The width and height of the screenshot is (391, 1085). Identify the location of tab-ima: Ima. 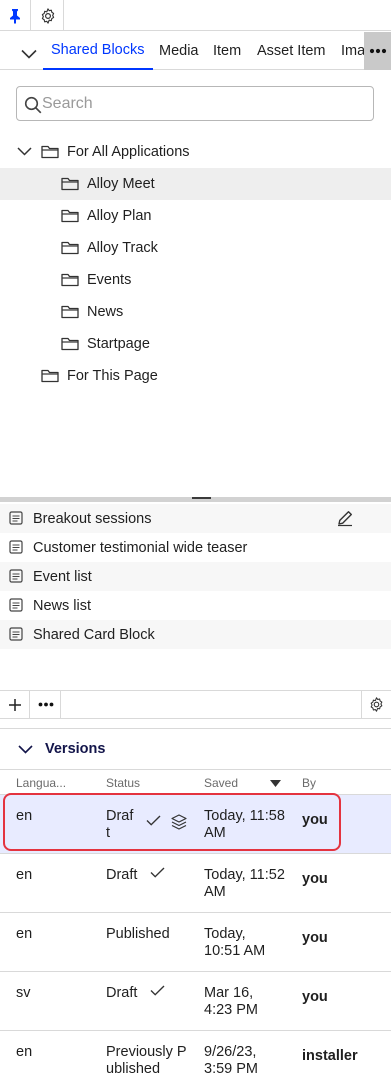
(353, 51).